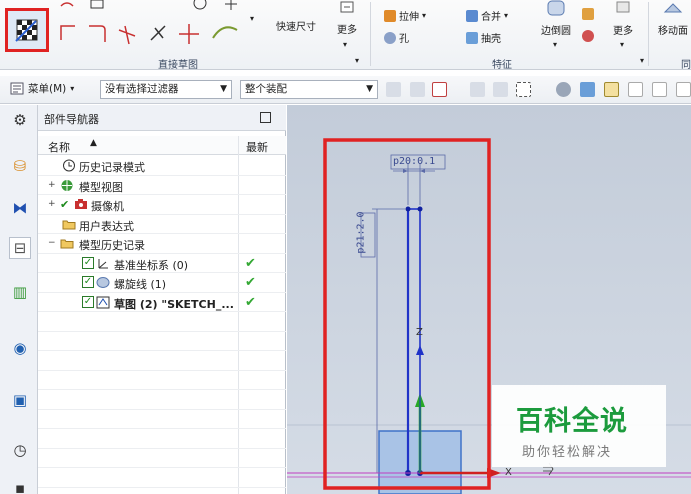  What do you see at coordinates (20, 348) in the screenshot?
I see `web-browser-icon: ◉` at bounding box center [20, 348].